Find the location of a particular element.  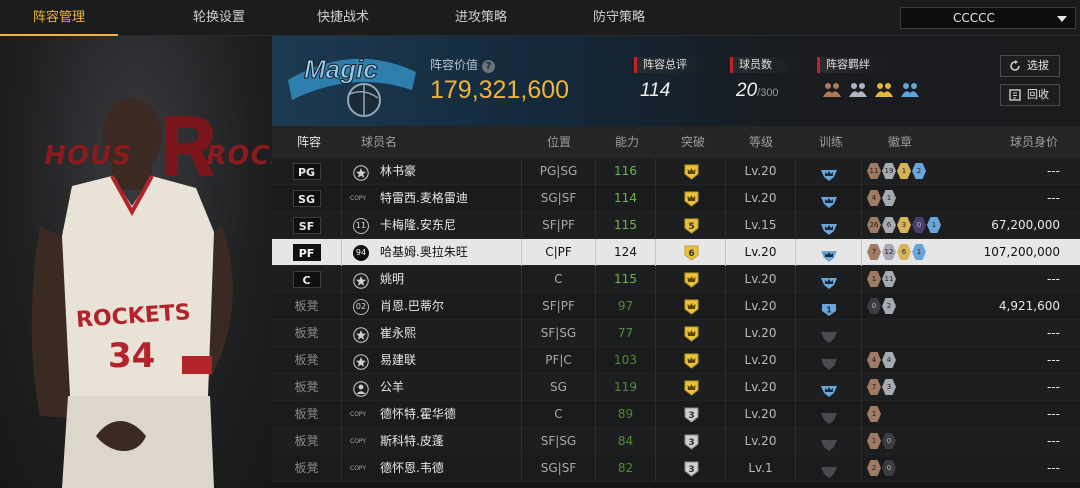

badge-gold-icon: 1 is located at coordinates (904, 171).